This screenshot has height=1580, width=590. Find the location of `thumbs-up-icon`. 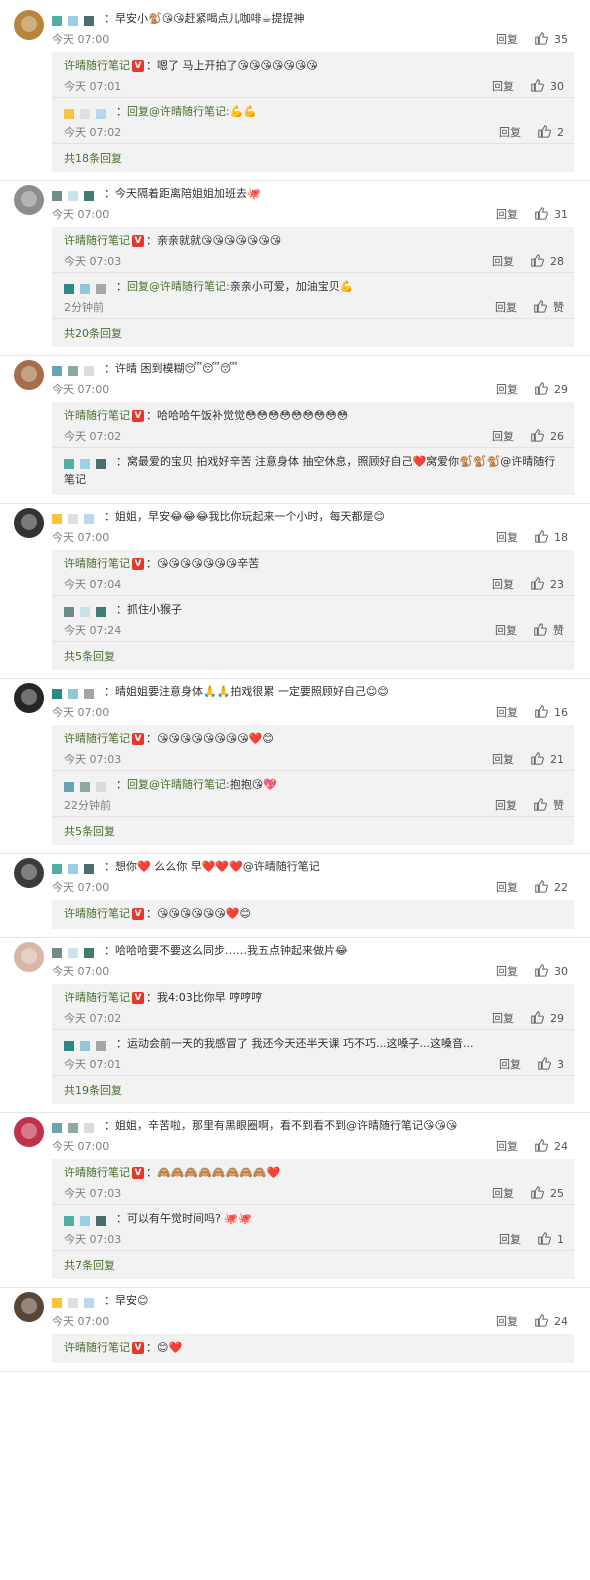

thumbs-up-icon is located at coordinates (541, 389).